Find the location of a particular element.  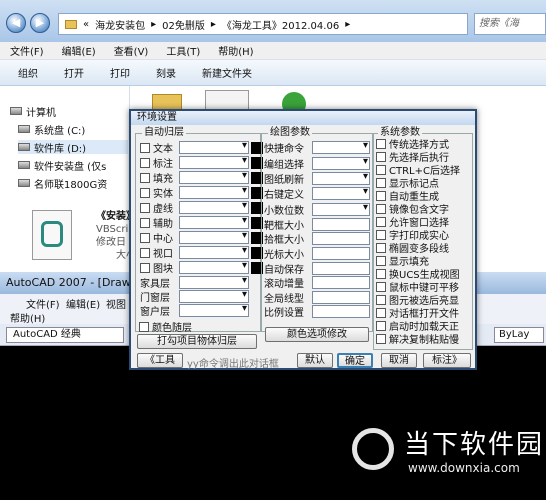

organize-button: 组织 is located at coordinates (28, 72).